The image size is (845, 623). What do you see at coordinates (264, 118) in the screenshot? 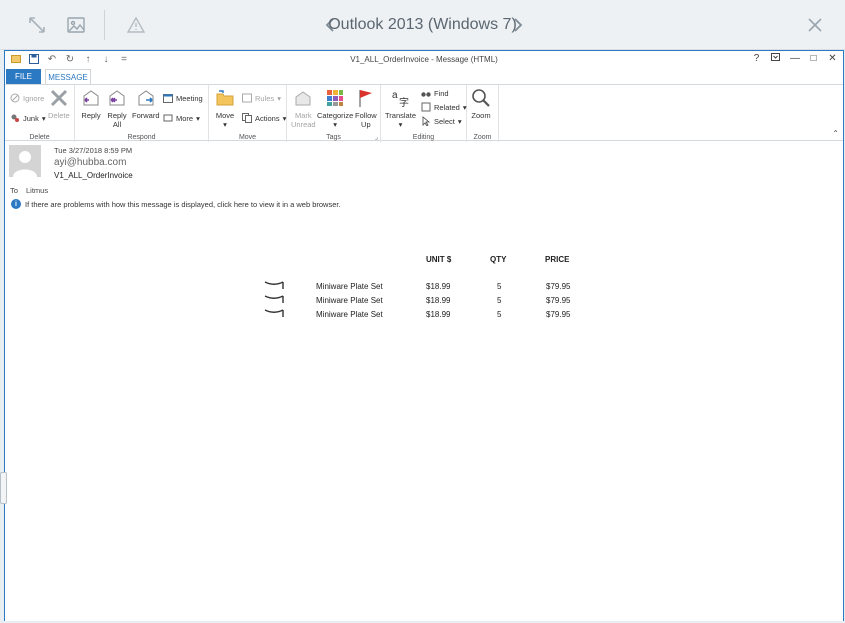
I see `actions-button: Actions ▾` at bounding box center [264, 118].